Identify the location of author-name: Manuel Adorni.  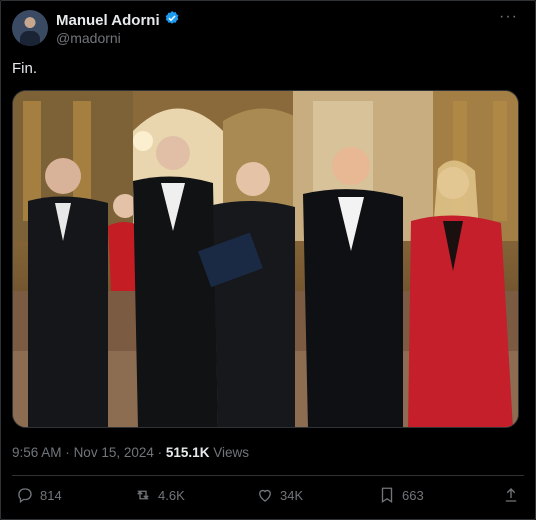
(108, 20).